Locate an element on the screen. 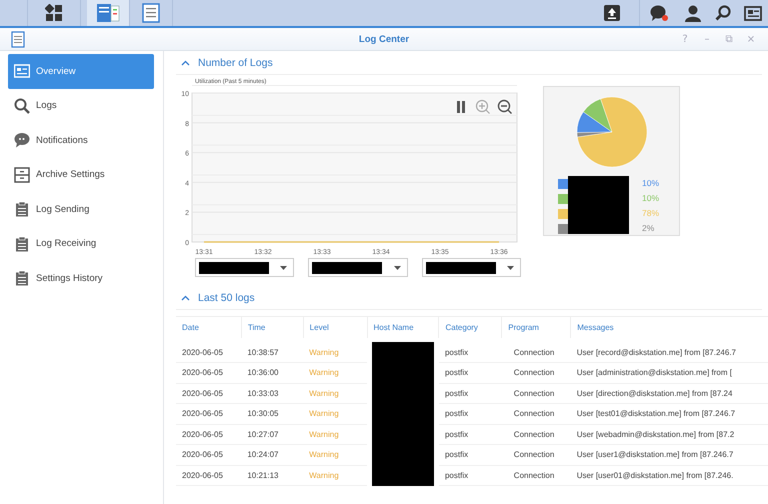 This screenshot has height=504, width=768. table-cell: 10:38:57 is located at coordinates (272, 351).